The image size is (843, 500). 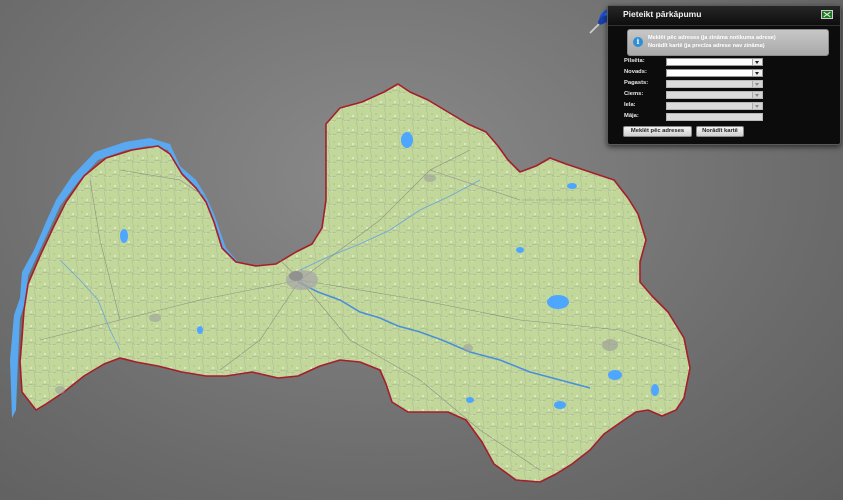 I want to click on village-label: Ciems:, so click(x=634, y=94).